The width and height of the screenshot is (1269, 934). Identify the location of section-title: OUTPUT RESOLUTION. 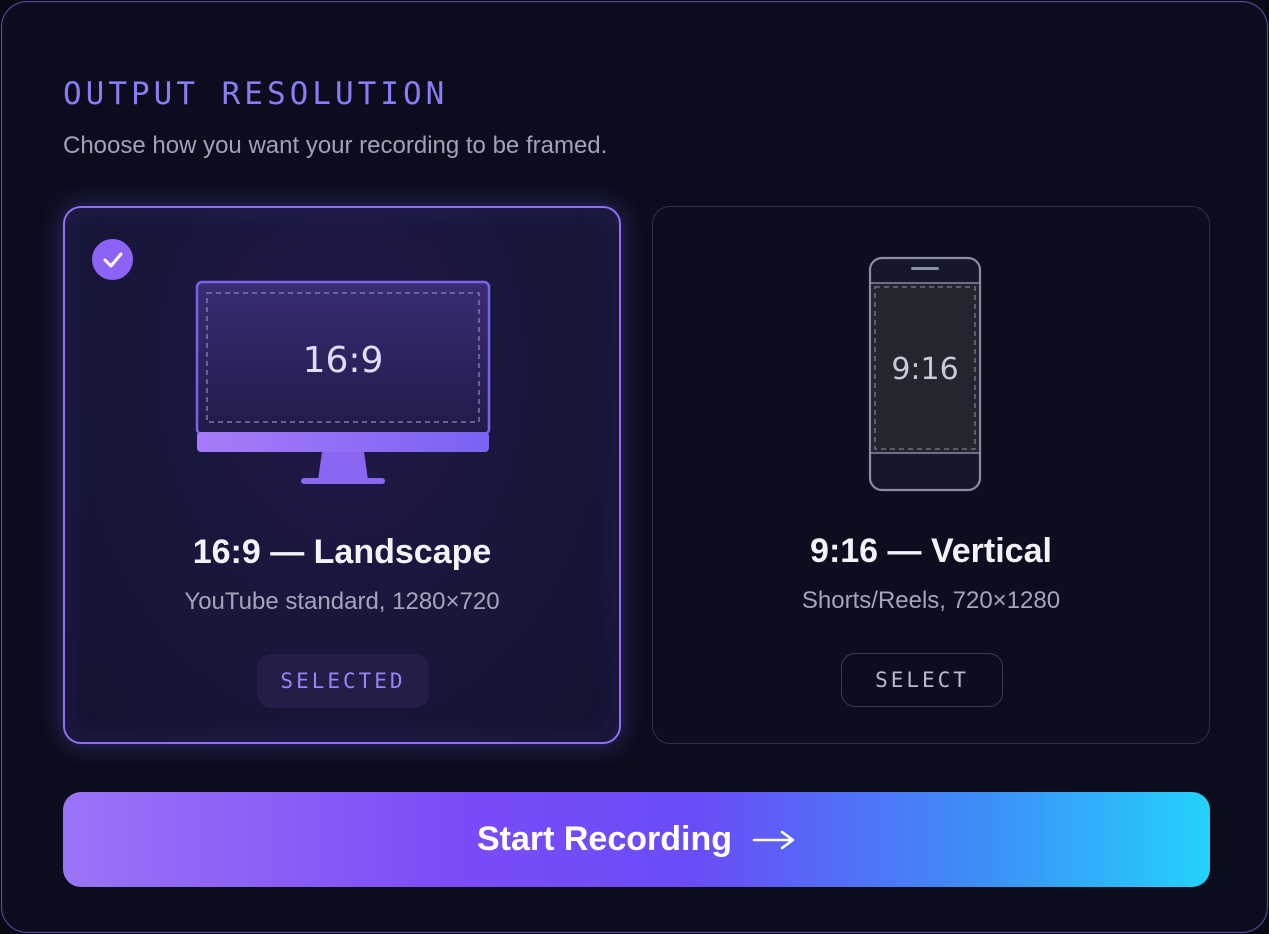
(256, 94).